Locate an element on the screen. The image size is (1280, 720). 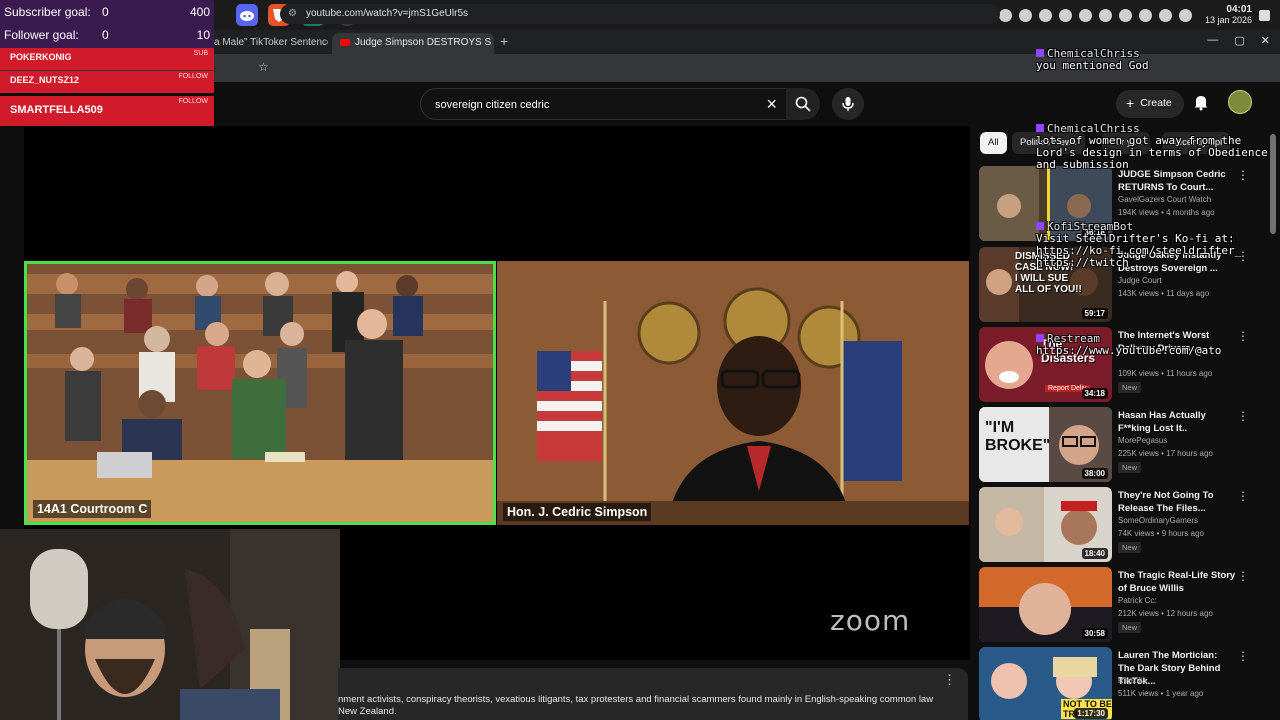
chat-text: https://www.youtube.com/@ato is located at coordinates (1129, 350).